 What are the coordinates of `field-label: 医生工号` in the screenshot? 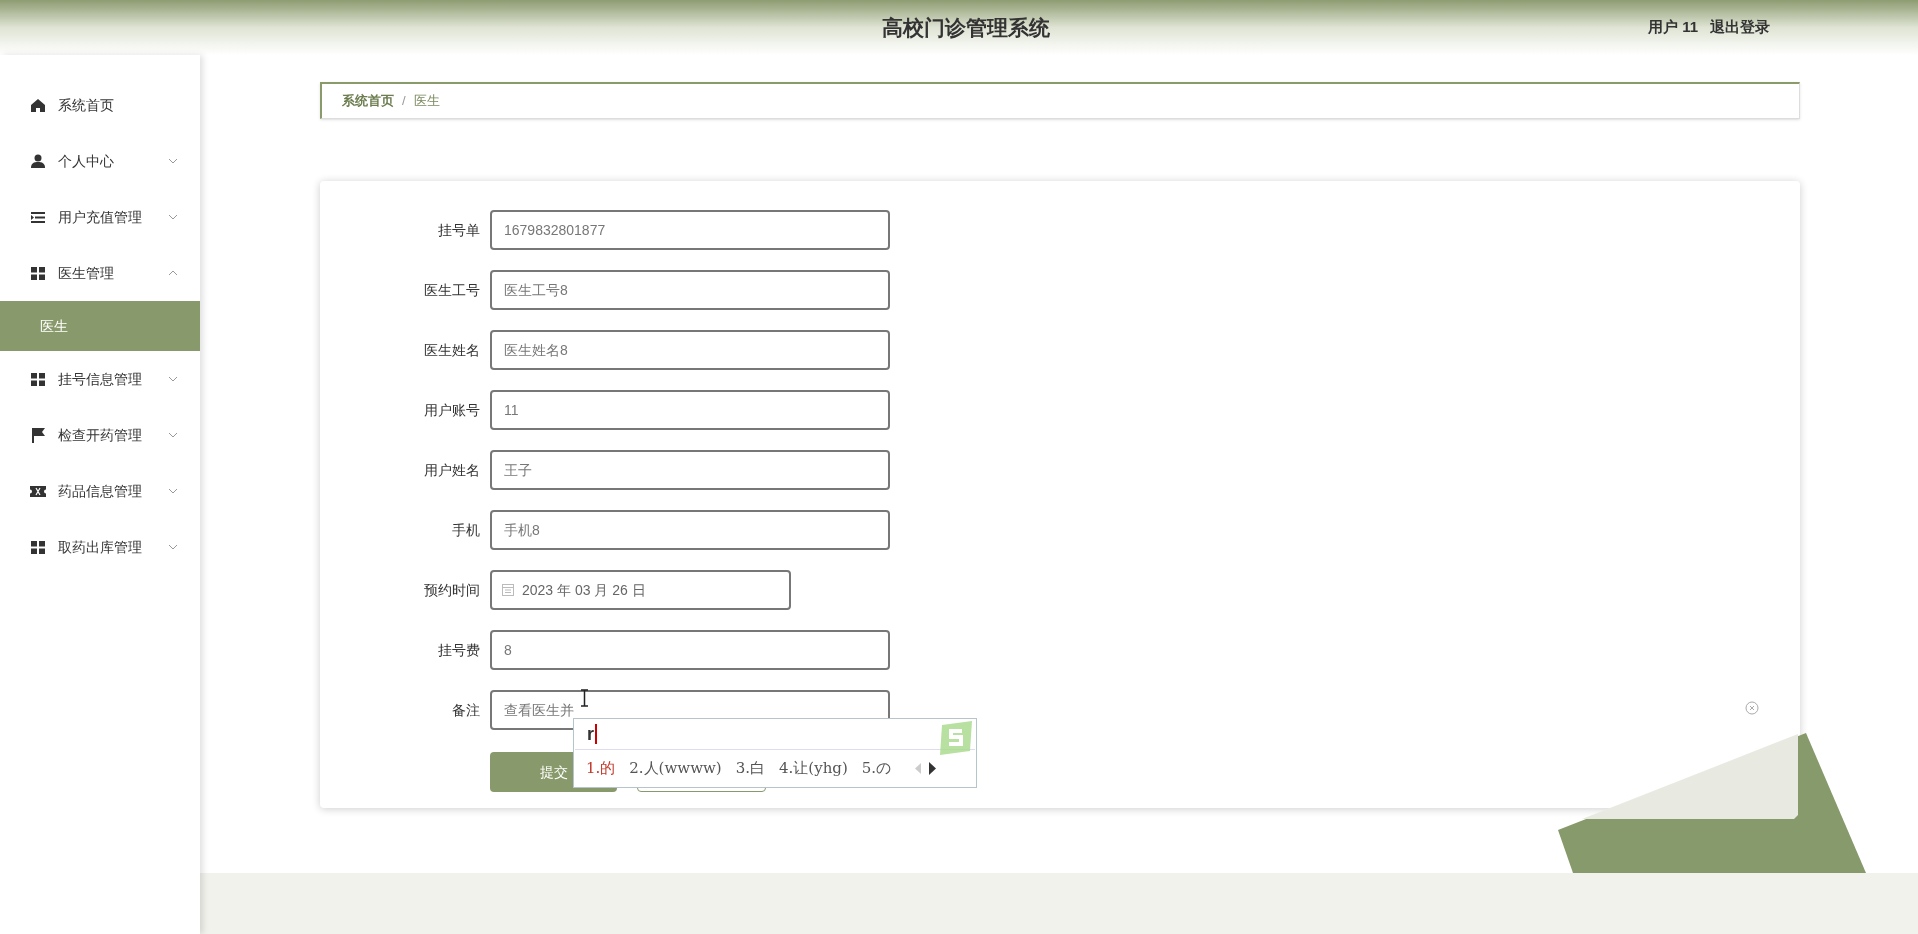 It's located at (452, 290).